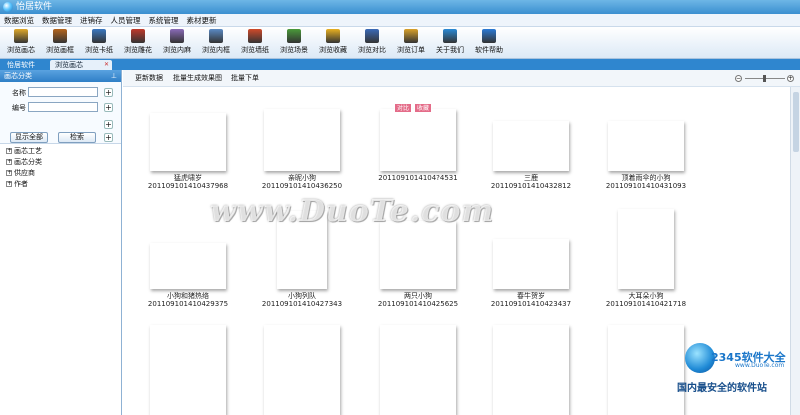 Image resolution: width=800 pixels, height=415 pixels. What do you see at coordinates (450, 50) in the screenshot?
I see `toolbar-button-label: 关于我们` at bounding box center [450, 50].